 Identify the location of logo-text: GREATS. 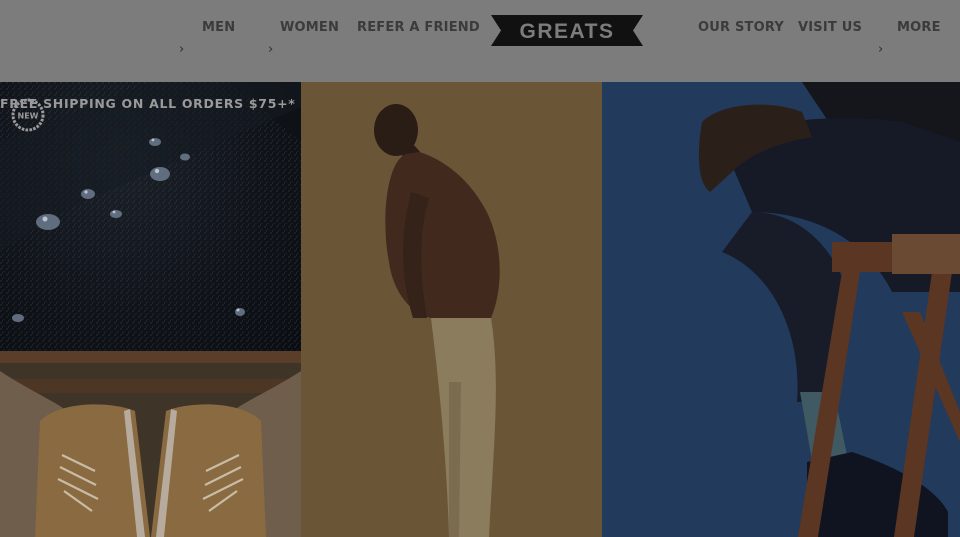
(567, 31).